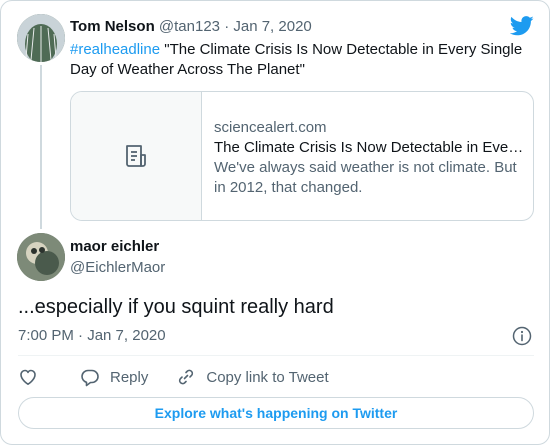 Image resolution: width=550 pixels, height=445 pixels. What do you see at coordinates (41, 38) in the screenshot?
I see `avatar-tom-nelson` at bounding box center [41, 38].